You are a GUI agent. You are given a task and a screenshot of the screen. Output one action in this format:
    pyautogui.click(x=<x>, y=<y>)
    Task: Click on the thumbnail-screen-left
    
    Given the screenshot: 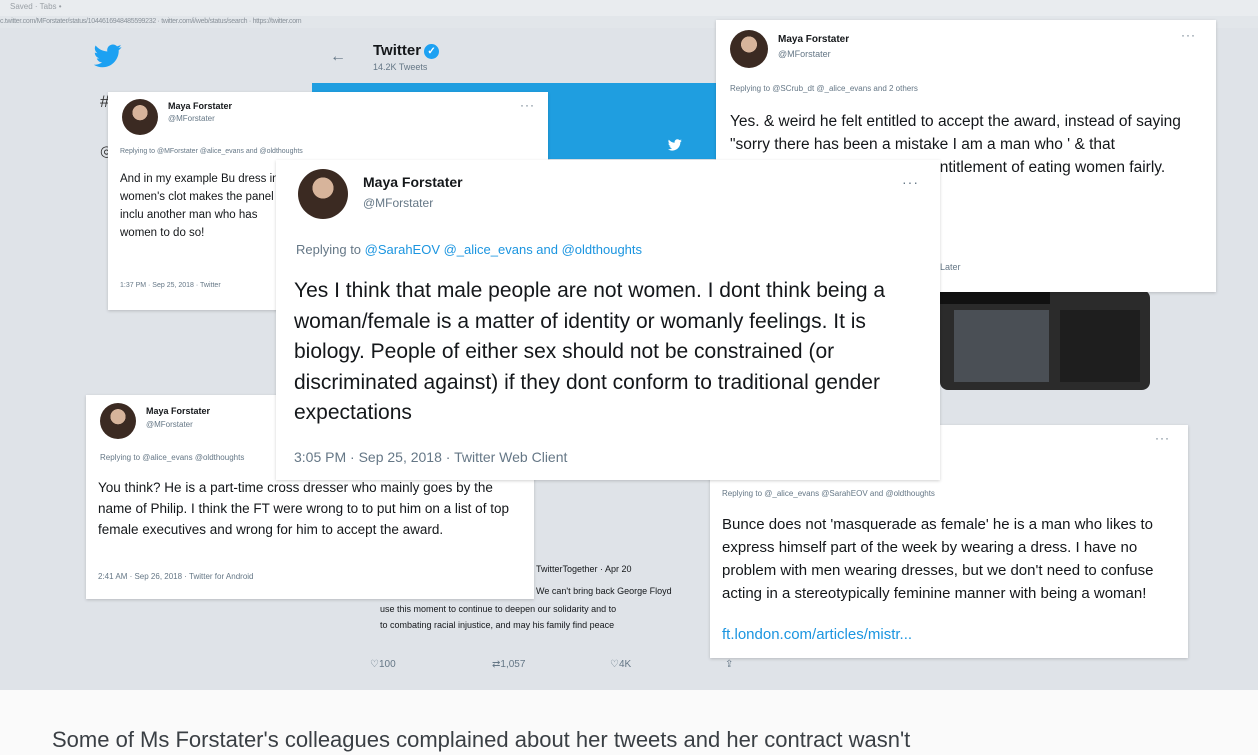 What is the action you would take?
    pyautogui.click(x=1001, y=346)
    